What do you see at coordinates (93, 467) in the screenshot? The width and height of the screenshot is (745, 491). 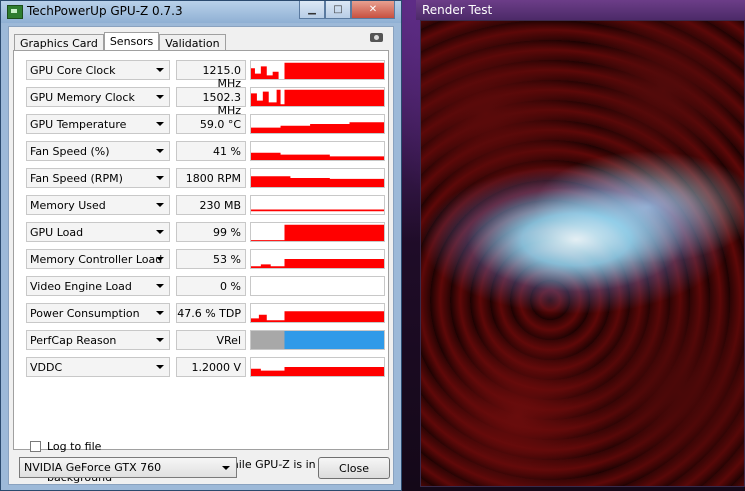 I see `gpu-select-value: NVIDIA GeForce GTX 760` at bounding box center [93, 467].